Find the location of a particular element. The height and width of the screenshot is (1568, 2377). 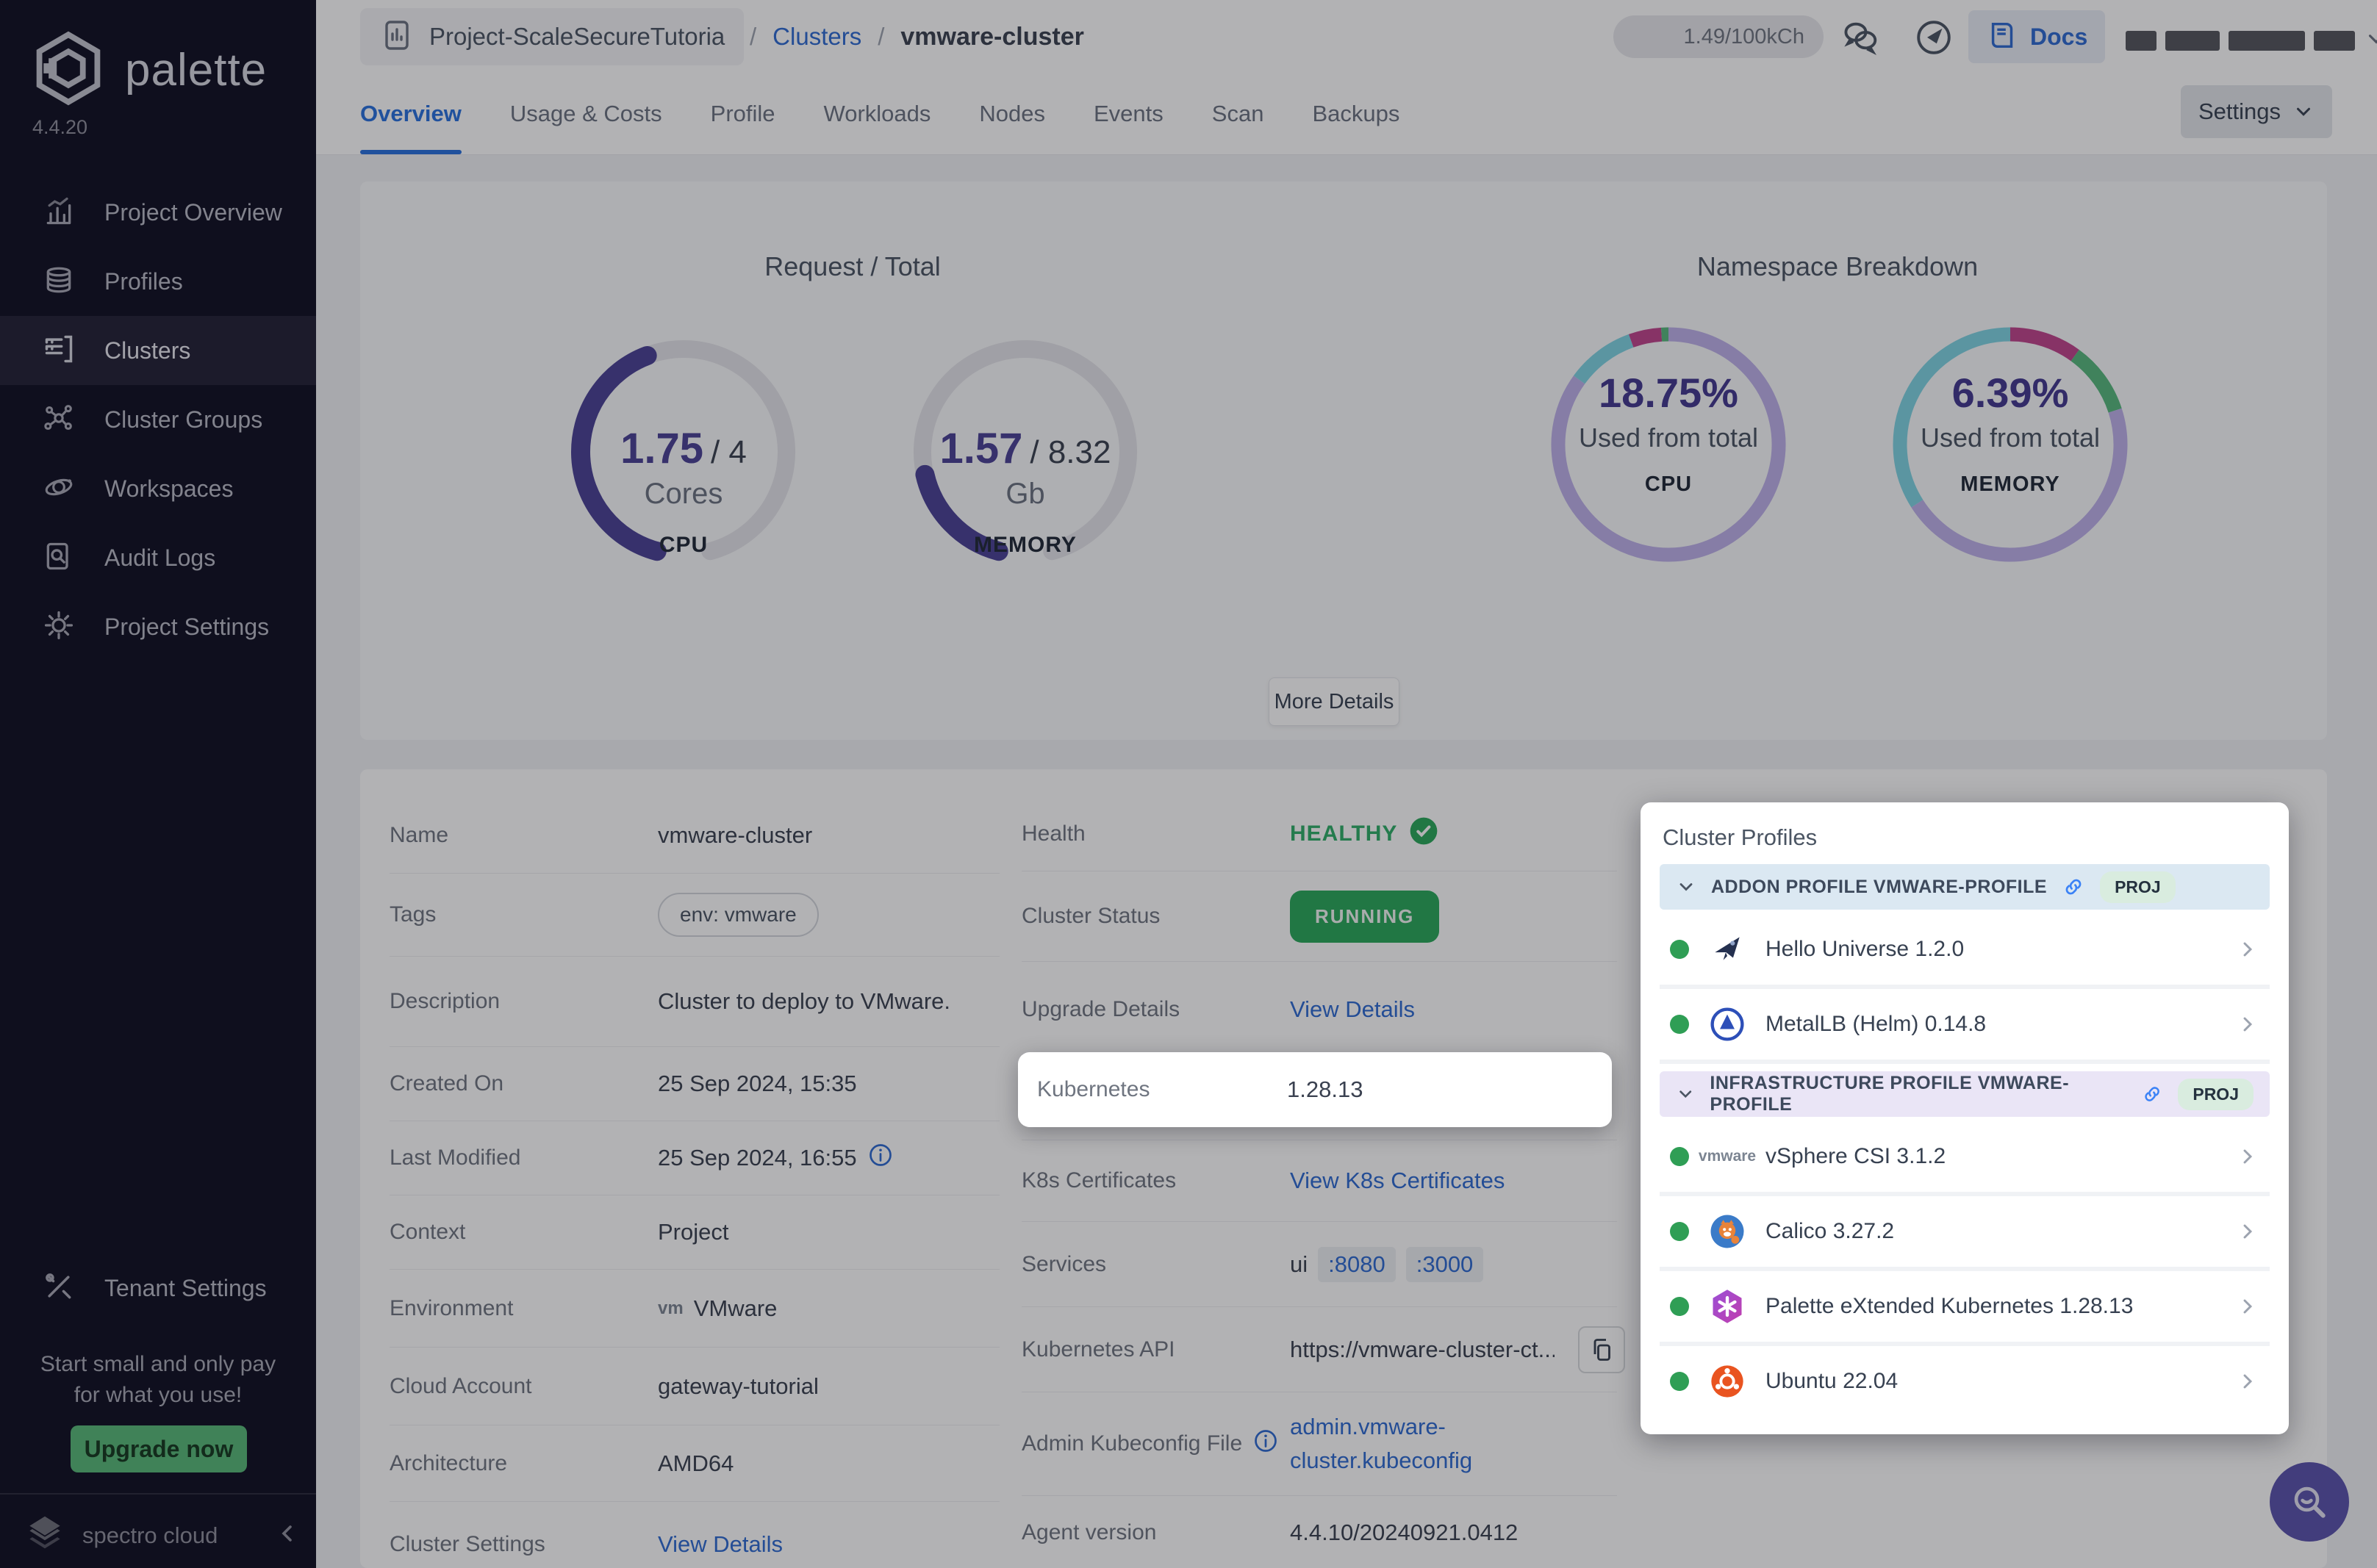

profile-layer-metallb: MetalLB (Helm) 0.14.8 is located at coordinates (1965, 1026).